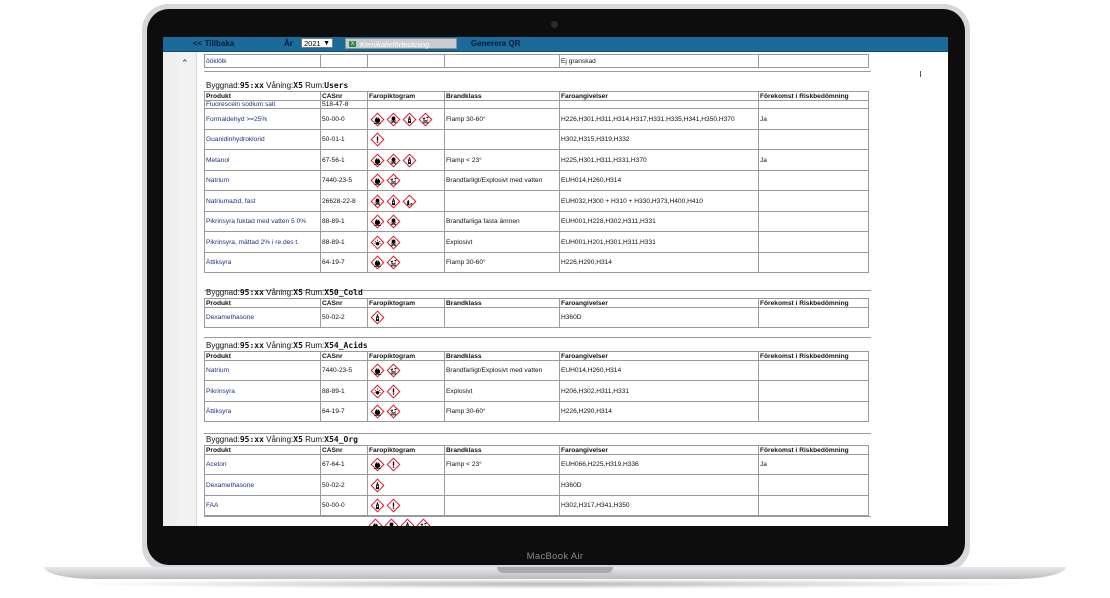 The width and height of the screenshot is (1110, 598). What do you see at coordinates (262, 61) in the screenshot?
I see `product-link: ööklölk` at bounding box center [262, 61].